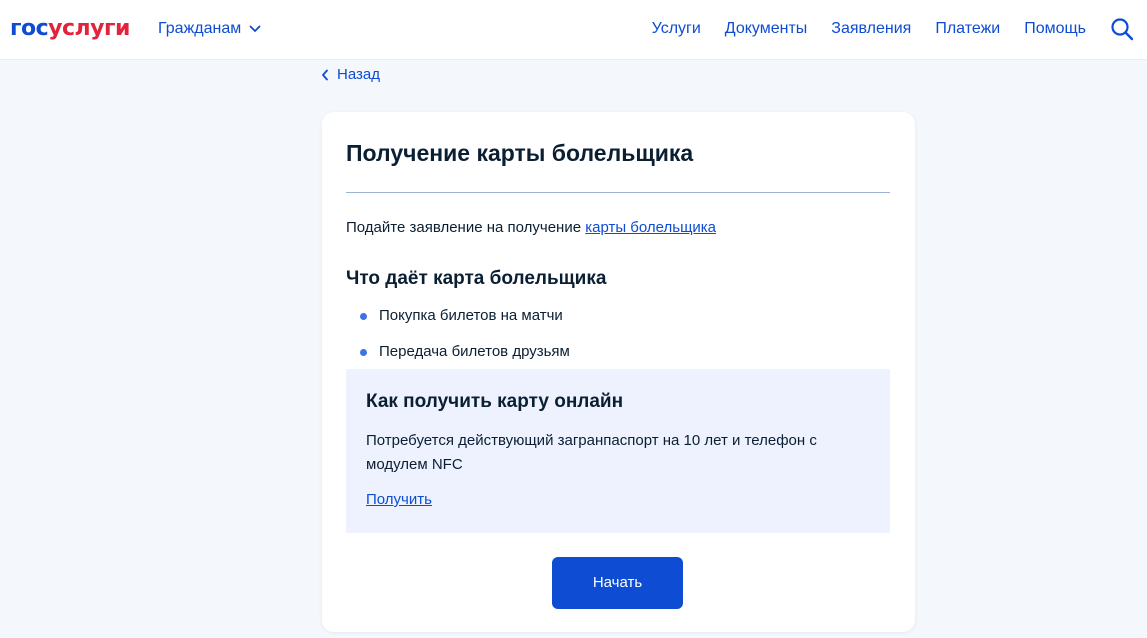  What do you see at coordinates (495, 401) in the screenshot?
I see `info-title: Как получить карту онлайн` at bounding box center [495, 401].